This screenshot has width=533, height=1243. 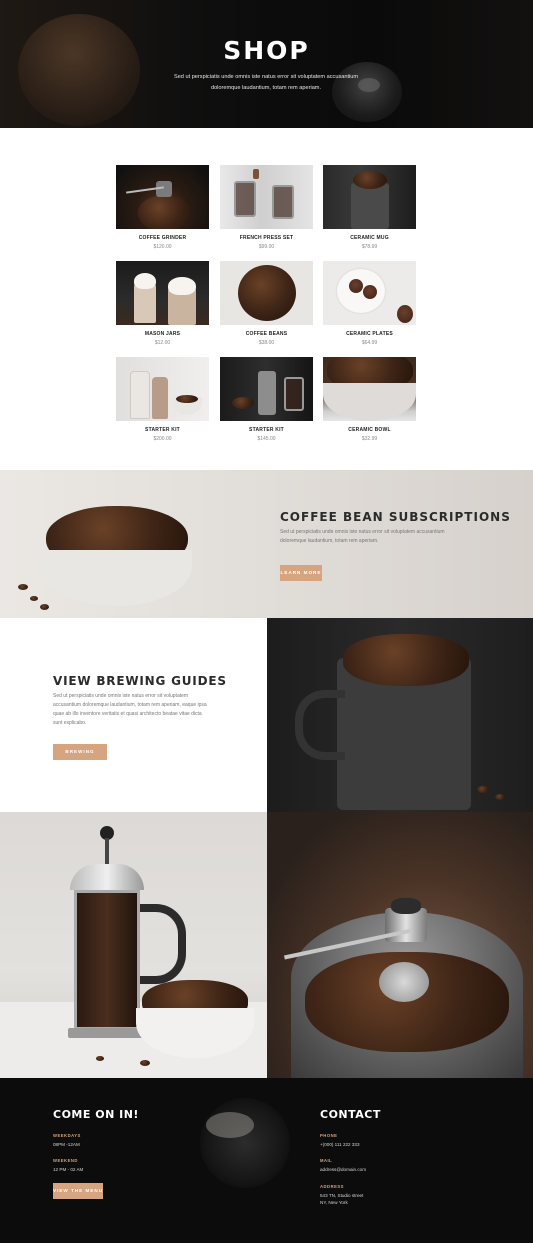 What do you see at coordinates (301, 573) in the screenshot?
I see `learn-more-button: LEARN MORE` at bounding box center [301, 573].